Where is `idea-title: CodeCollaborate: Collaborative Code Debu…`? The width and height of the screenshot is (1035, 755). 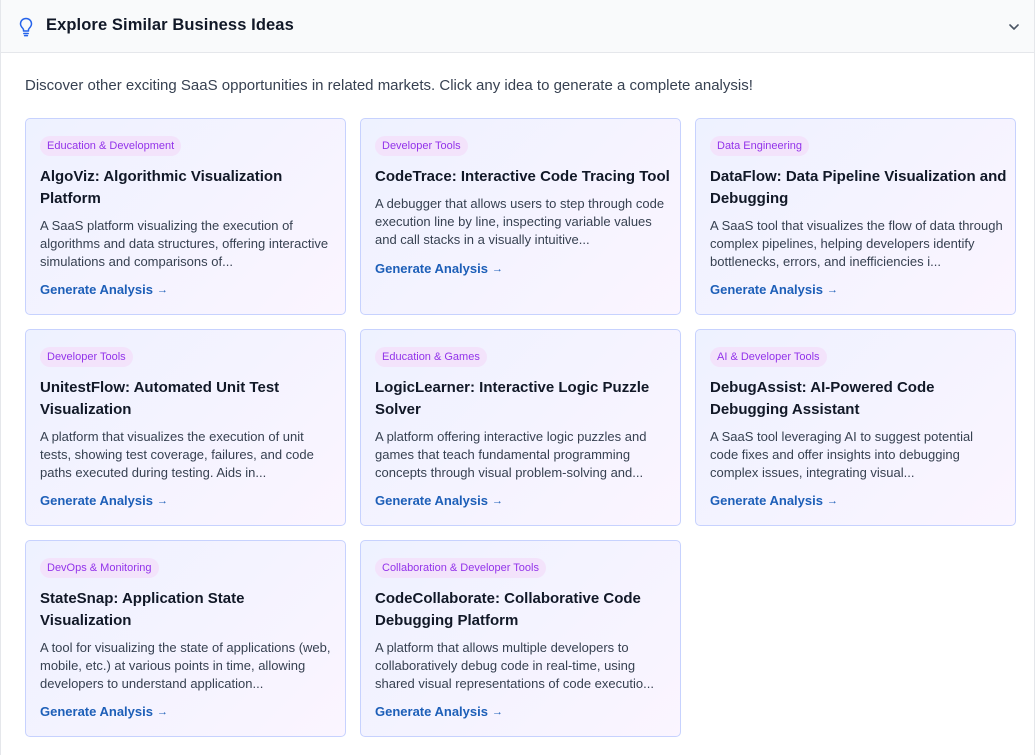 idea-title: CodeCollaborate: Collaborative Code Debu… is located at coordinates (508, 609).